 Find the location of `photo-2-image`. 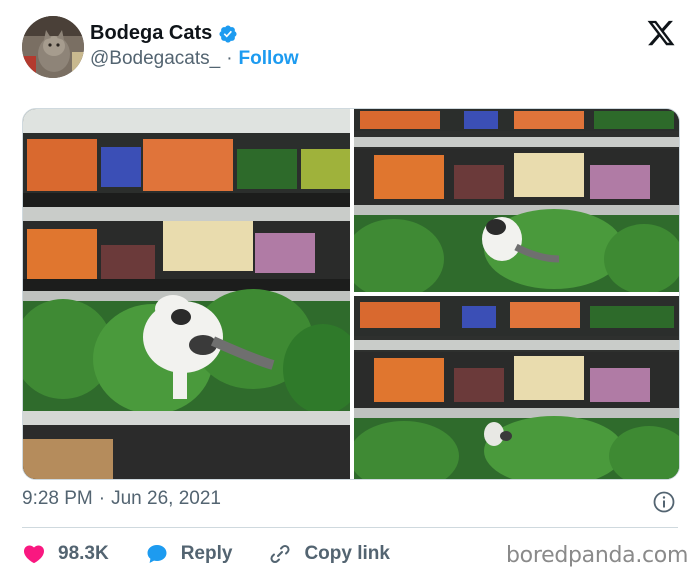

photo-2-image is located at coordinates (516, 200).